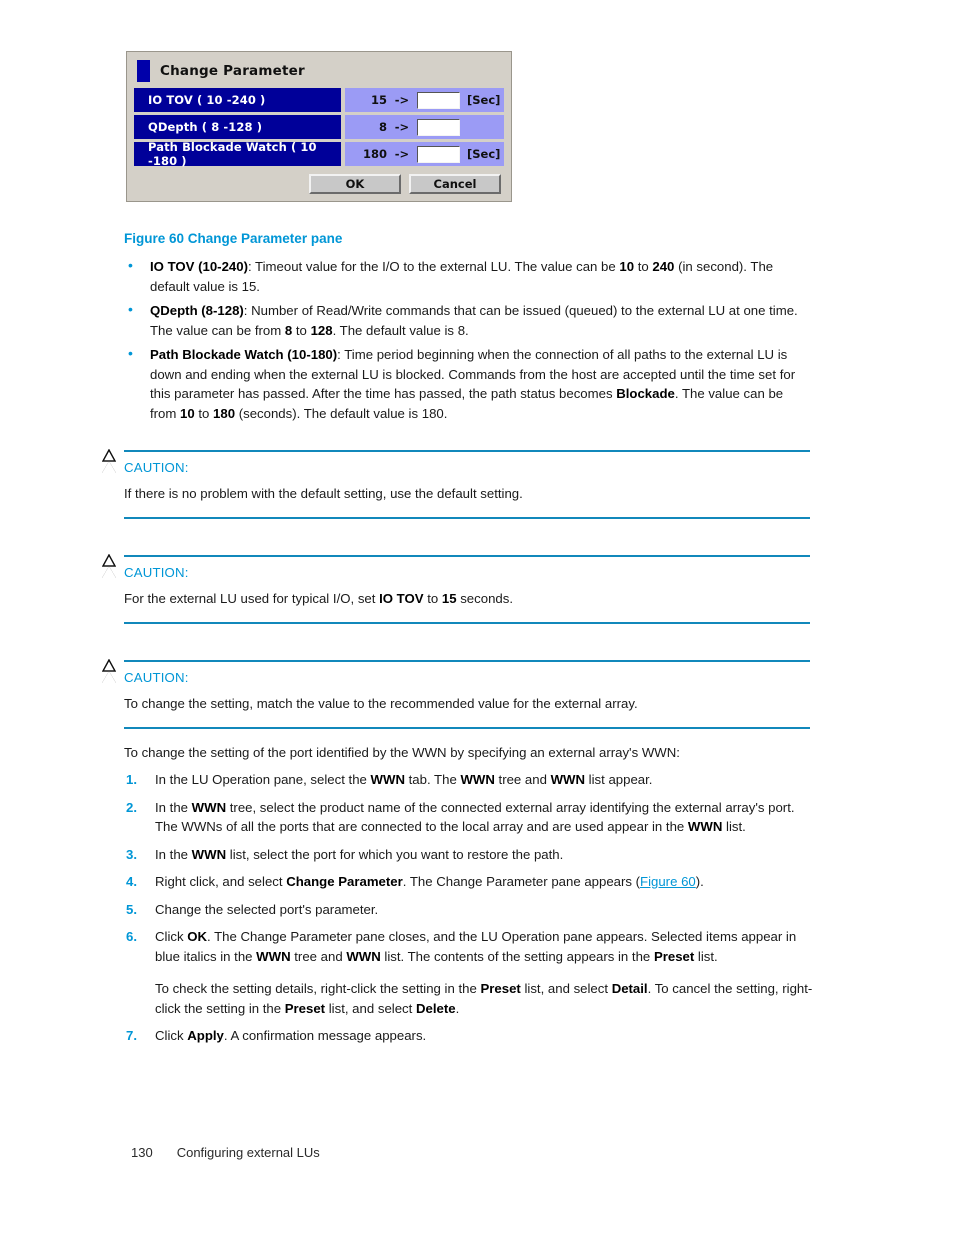 The width and height of the screenshot is (954, 1235). I want to click on io-tov-input, so click(438, 100).